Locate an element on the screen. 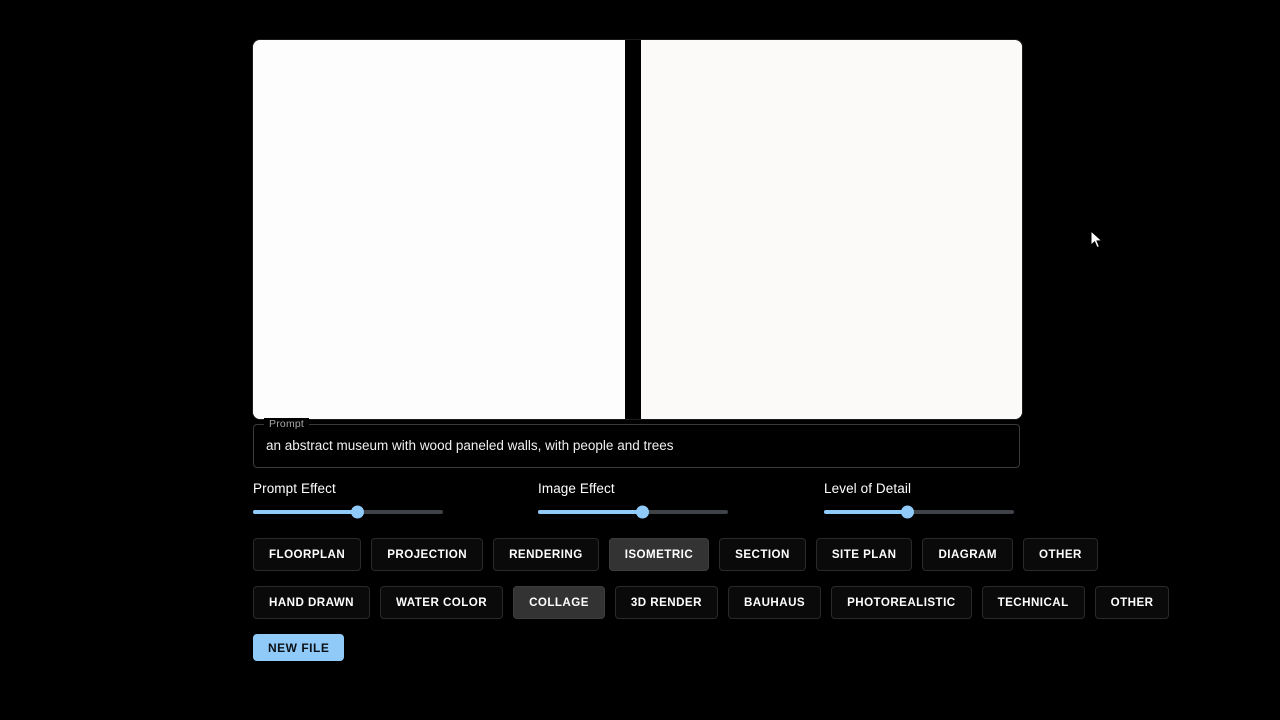  slider-level-of-detail-rail is located at coordinates (919, 512).